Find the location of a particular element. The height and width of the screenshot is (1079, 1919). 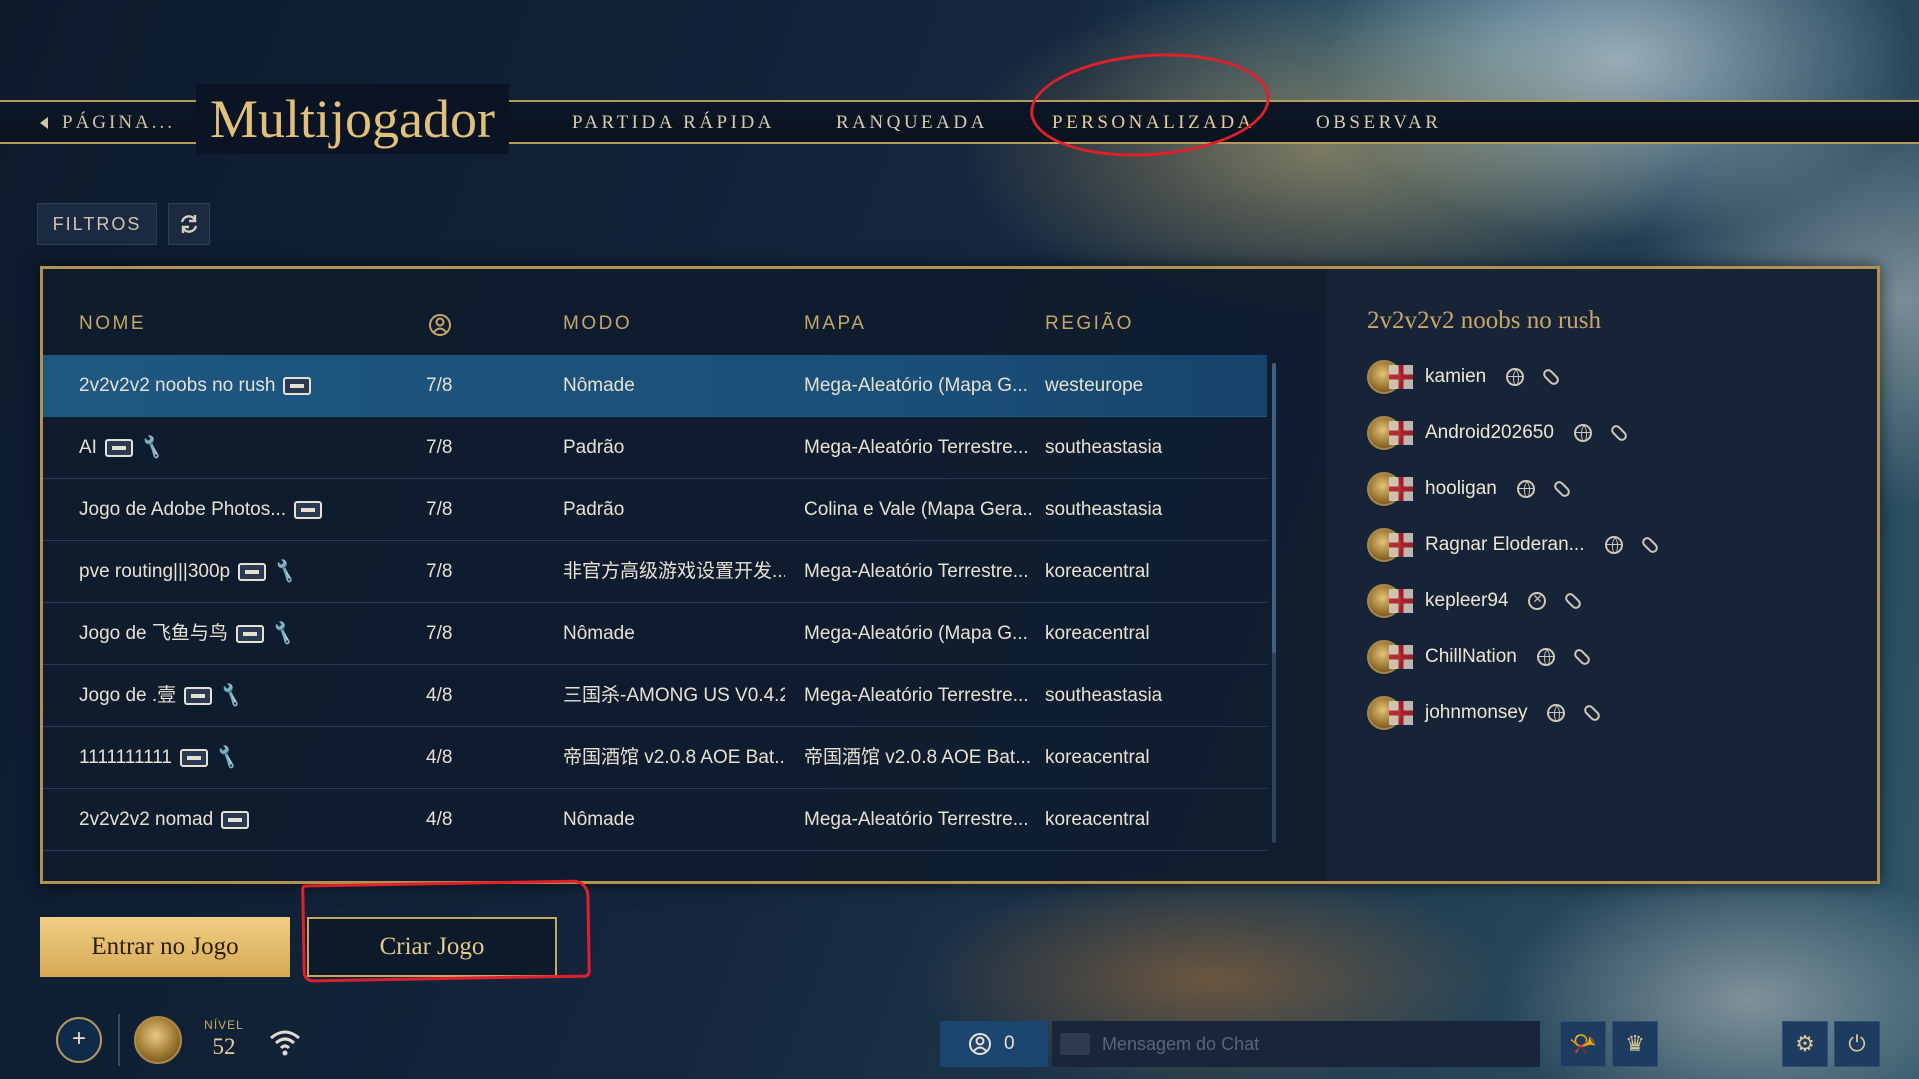

player-name: Android202650 is located at coordinates (1489, 432).